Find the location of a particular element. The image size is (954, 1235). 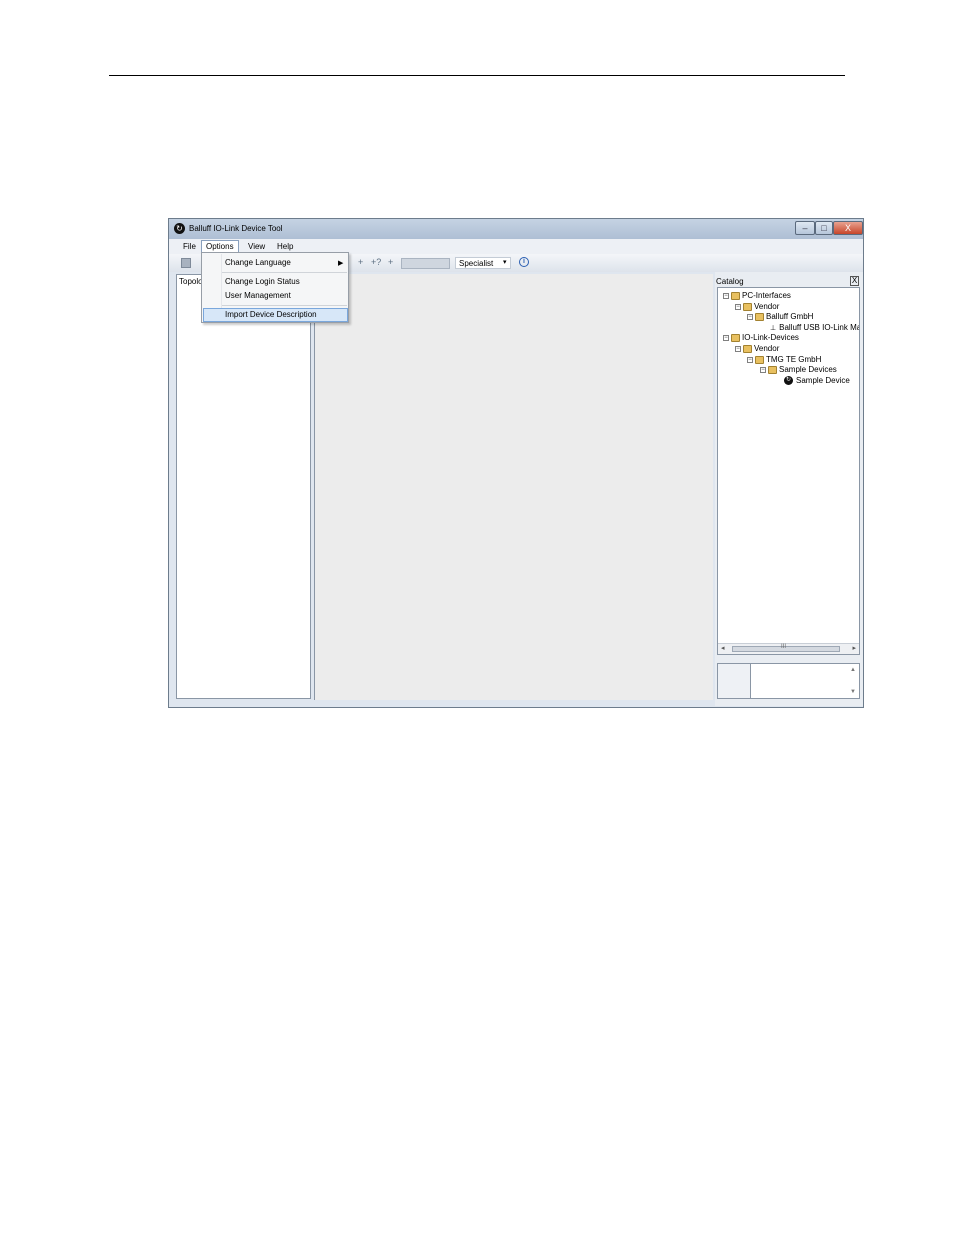

tree-node-tmg-te-gmbh: − TMG TE GmbH is located at coordinates (784, 359).